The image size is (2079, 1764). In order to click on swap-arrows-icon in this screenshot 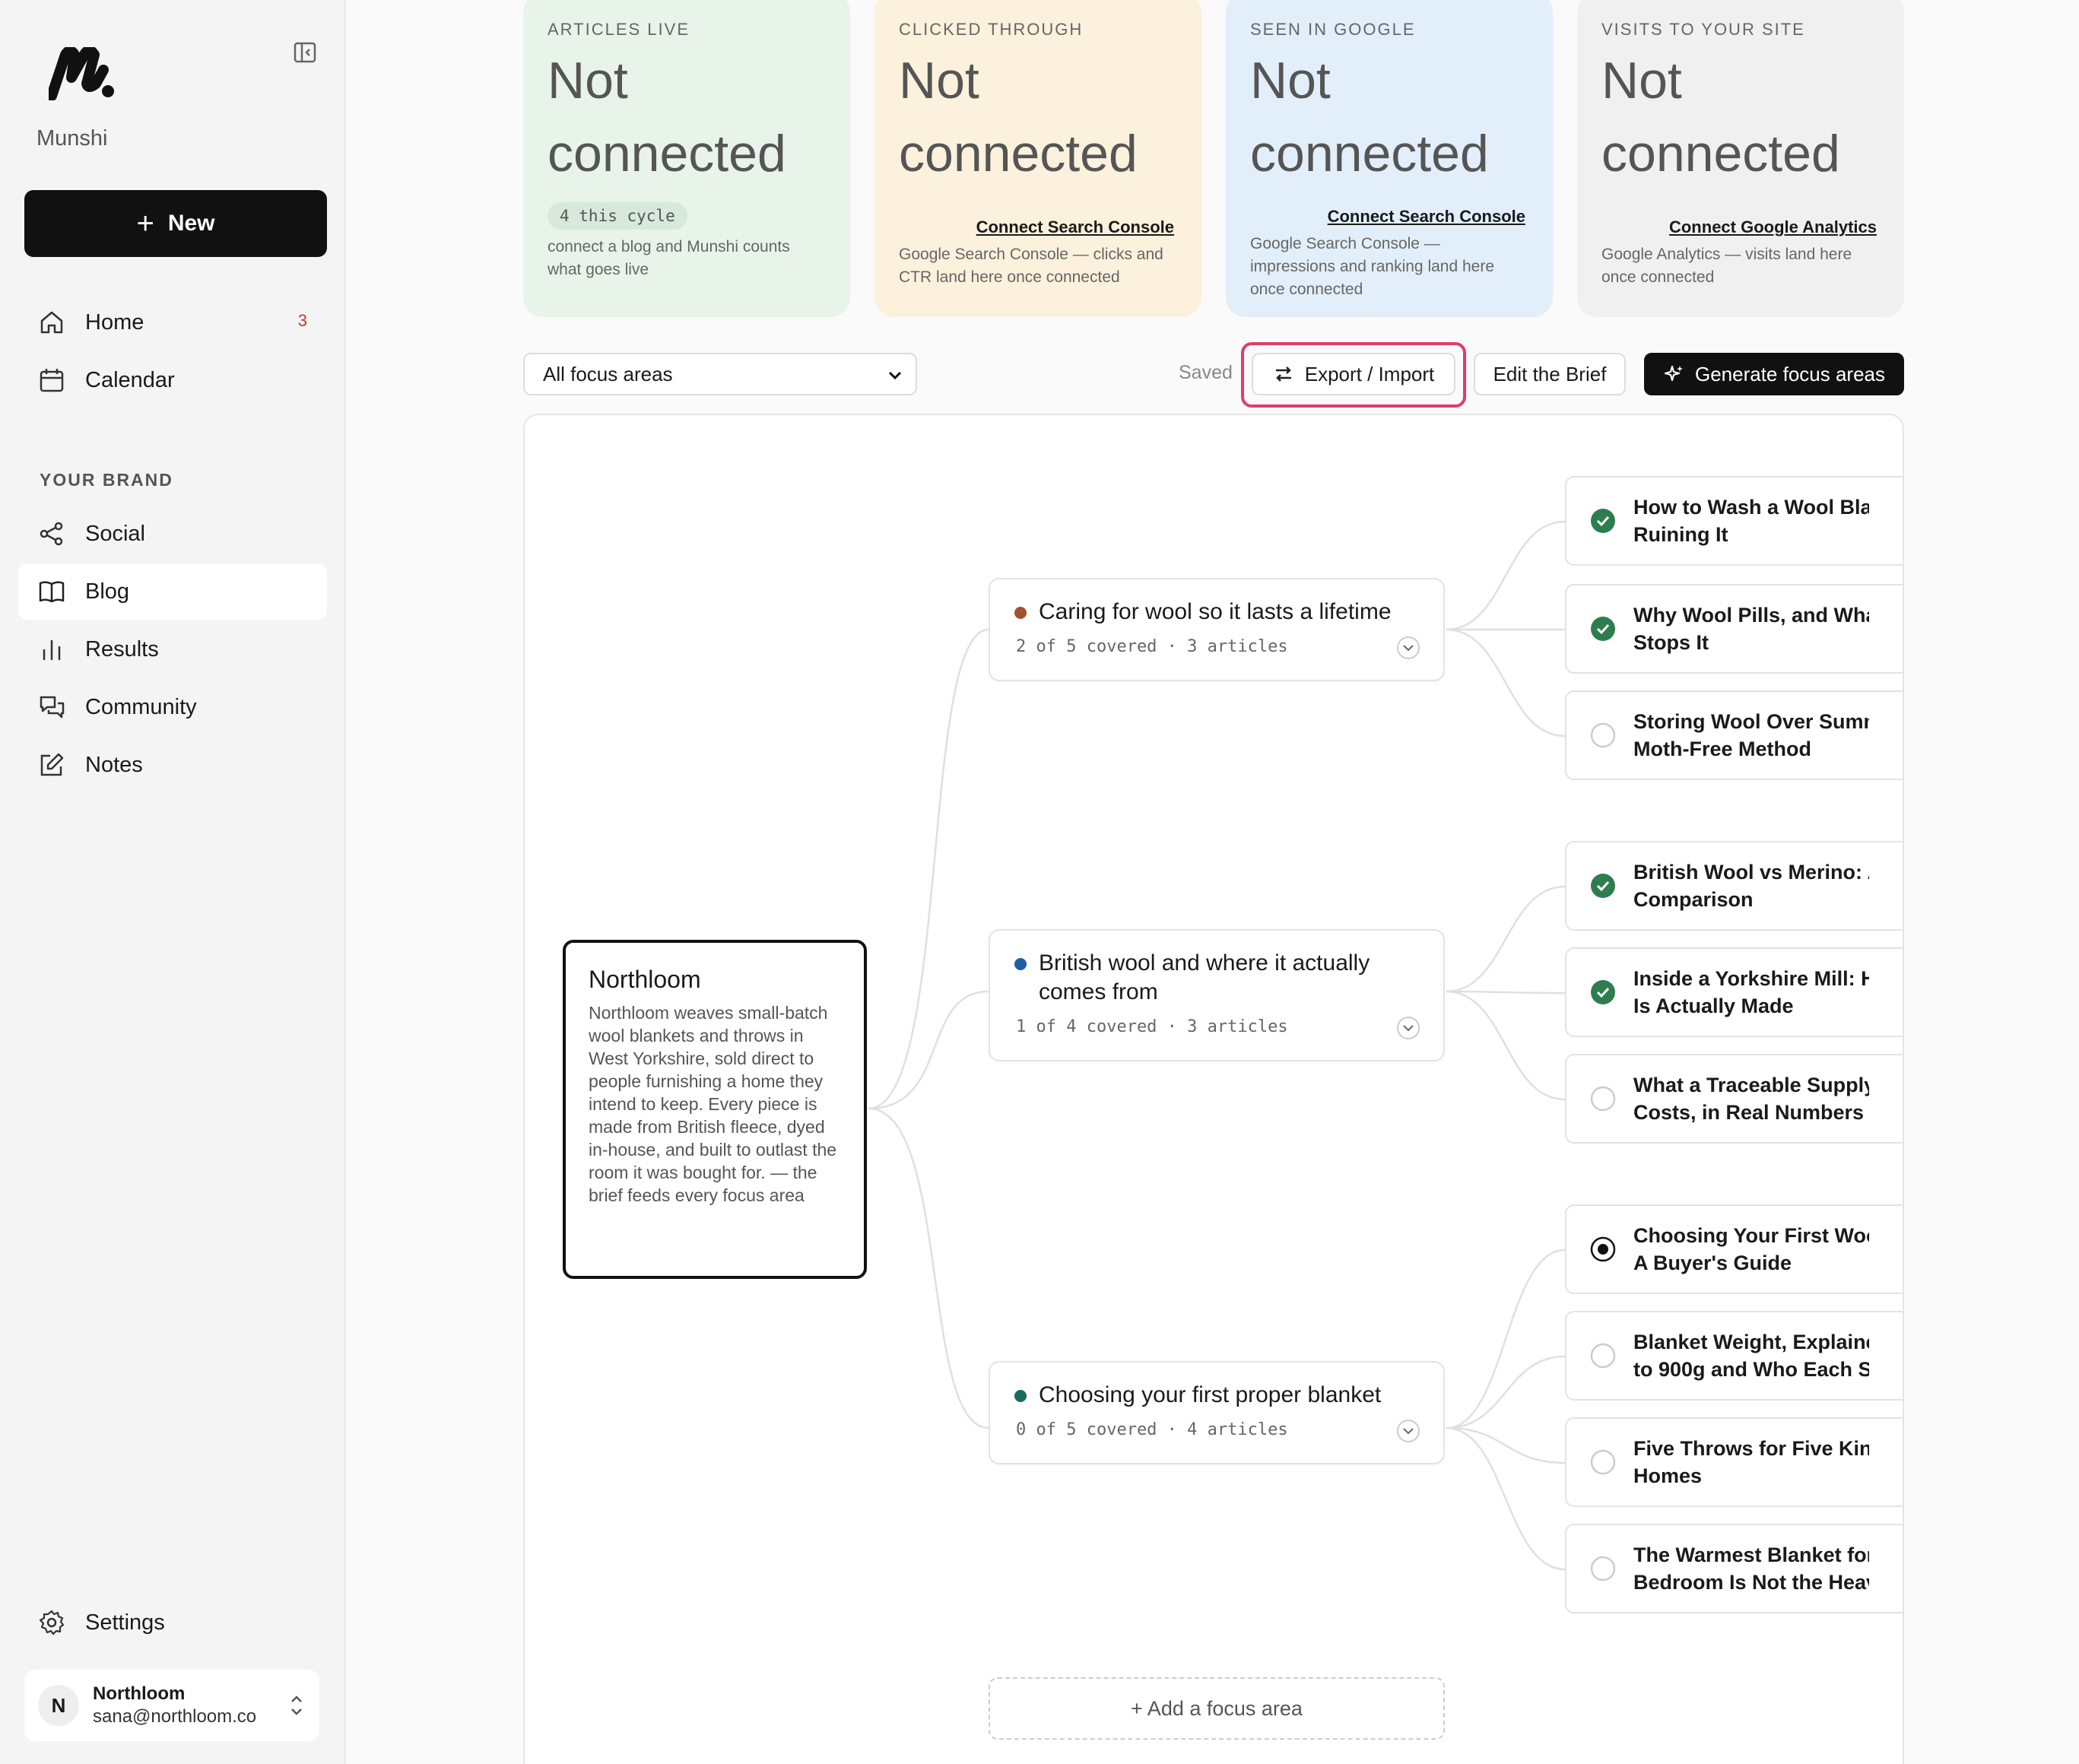, I will do `click(1283, 374)`.